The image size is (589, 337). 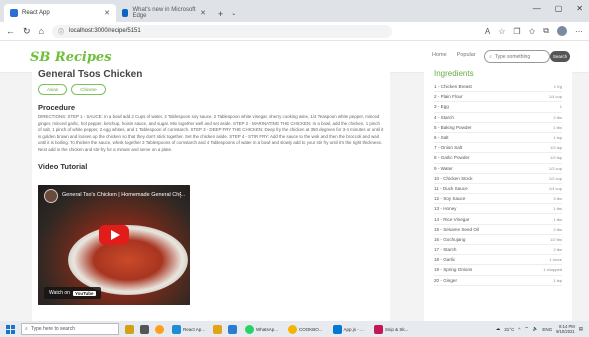 I want to click on windows-start-icon, so click(x=10, y=329).